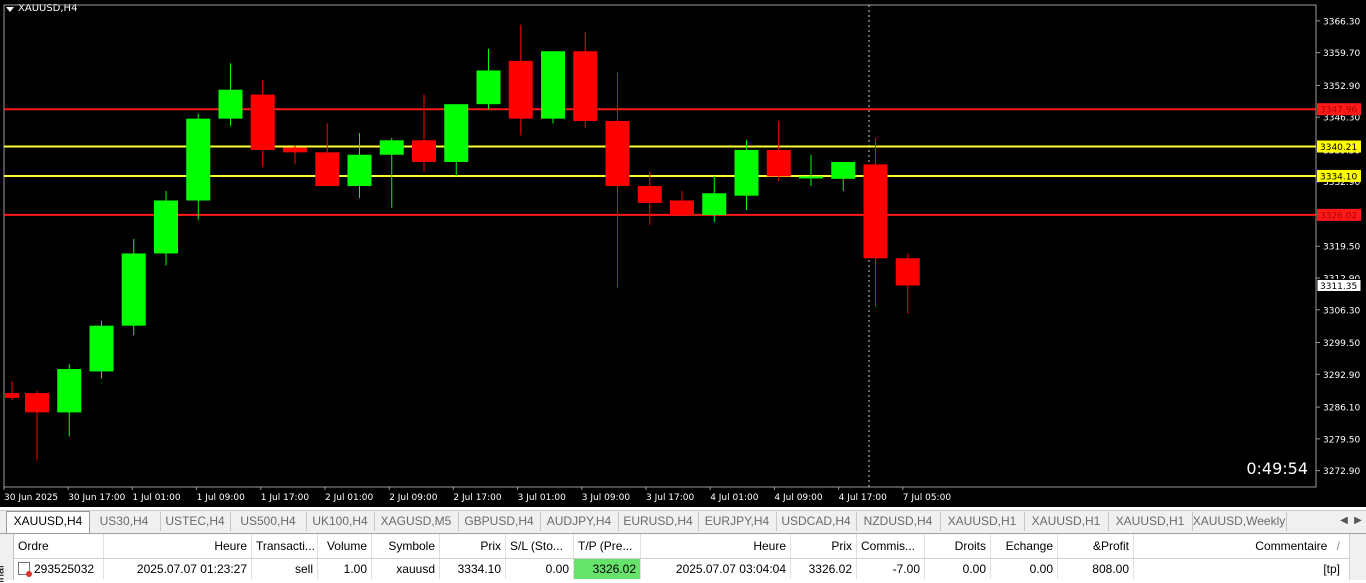 The height and width of the screenshot is (583, 1366). What do you see at coordinates (1338, 287) in the screenshot?
I see `current-price-label: 3311.35` at bounding box center [1338, 287].